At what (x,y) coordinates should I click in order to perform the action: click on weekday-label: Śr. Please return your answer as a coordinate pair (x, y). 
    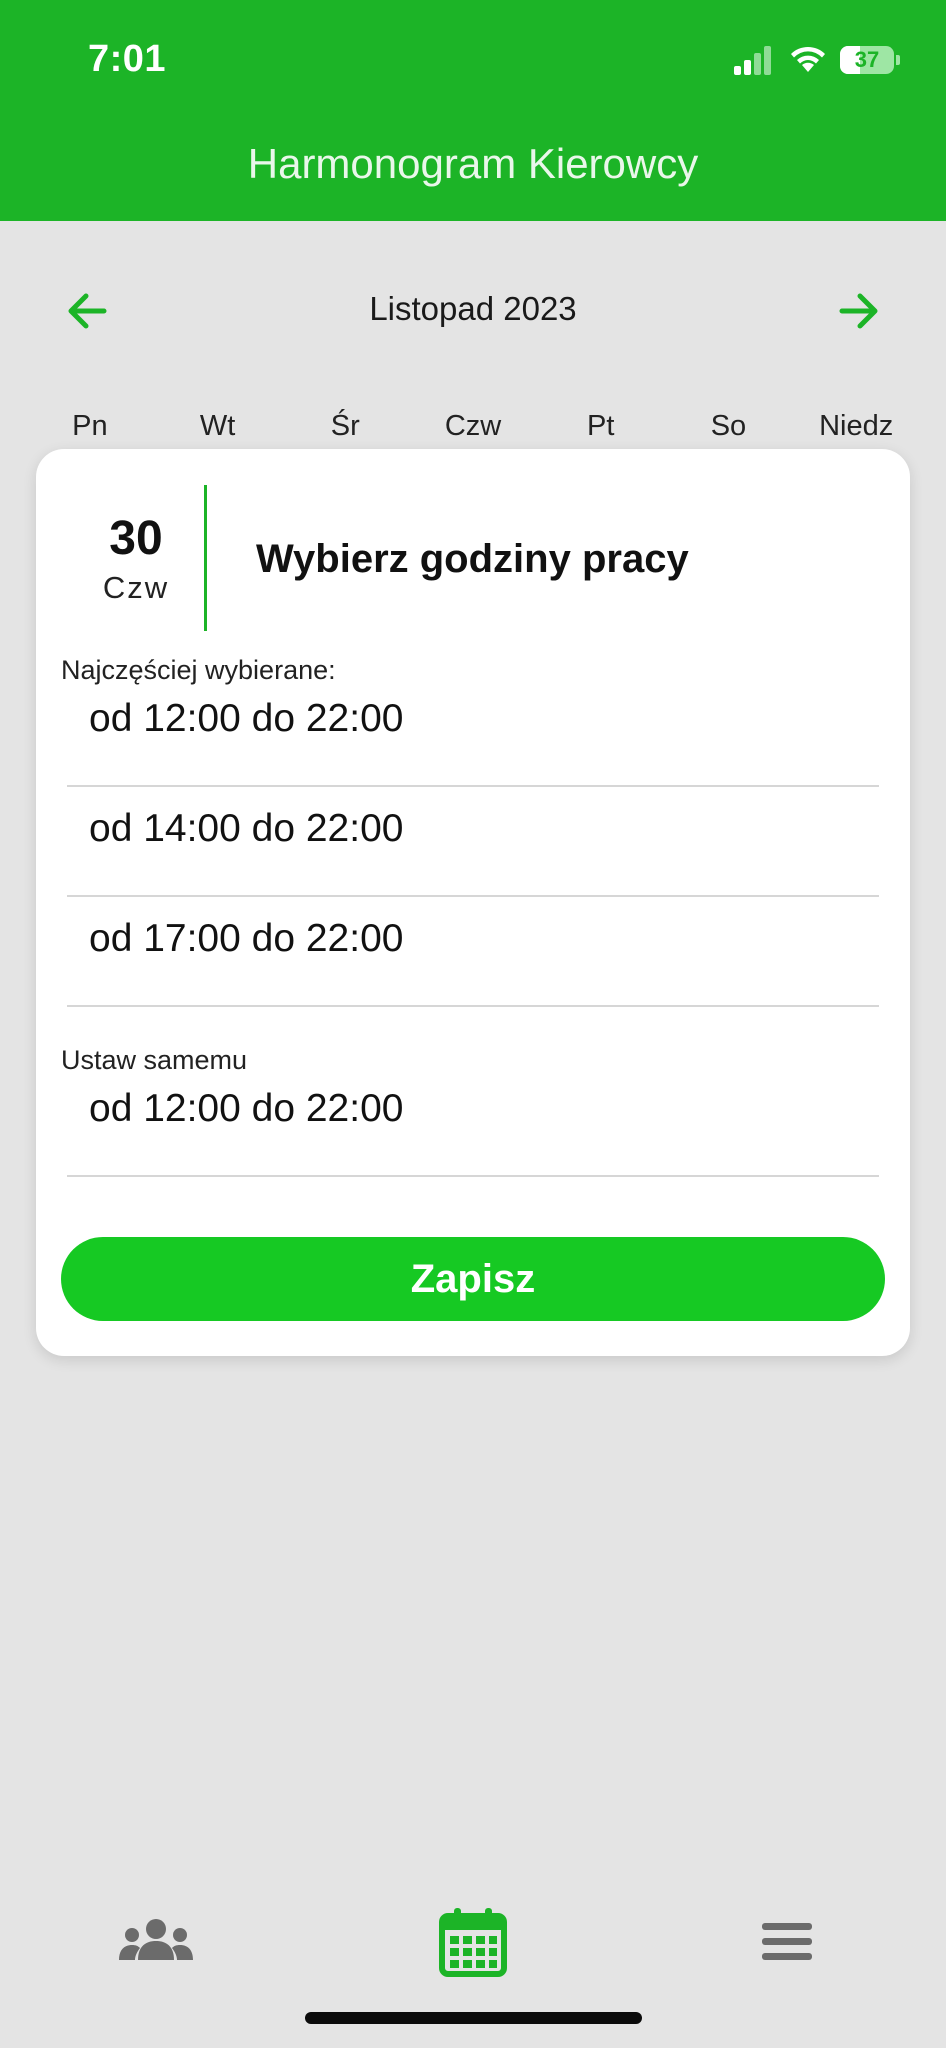
    Looking at the image, I should click on (345, 426).